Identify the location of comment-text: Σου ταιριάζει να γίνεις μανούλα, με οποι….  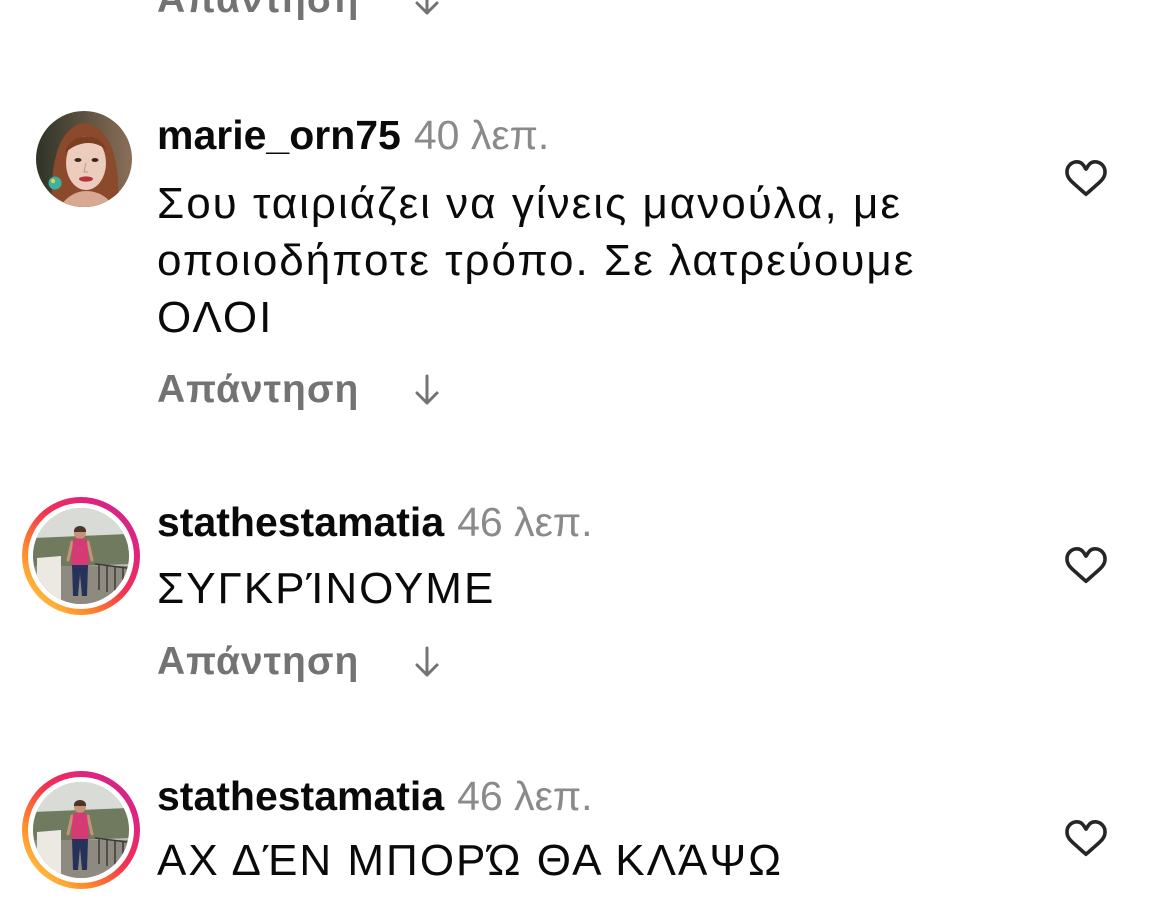
(536, 260).